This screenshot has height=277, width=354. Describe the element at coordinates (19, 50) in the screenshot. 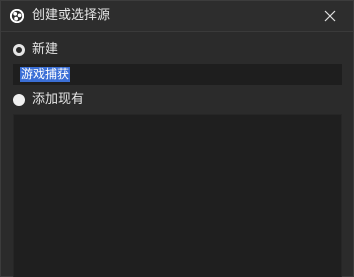

I see `create-new-radio` at that location.